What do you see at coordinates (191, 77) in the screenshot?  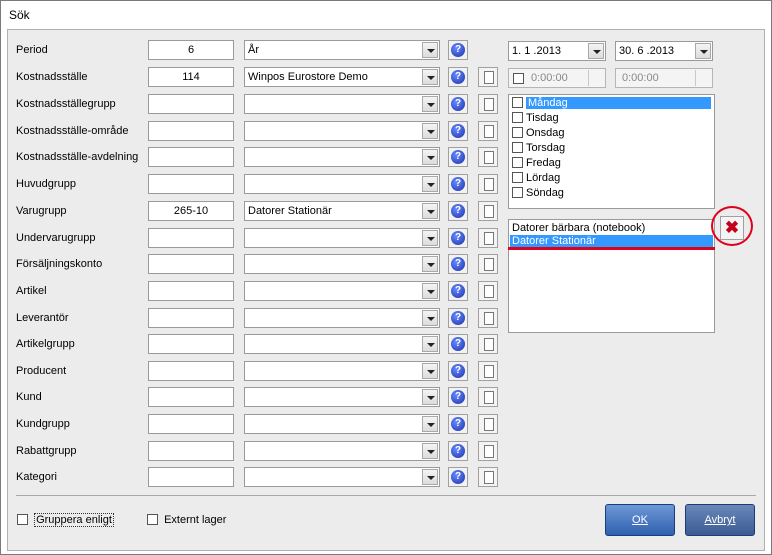 I see `filter-code-input: 114` at bounding box center [191, 77].